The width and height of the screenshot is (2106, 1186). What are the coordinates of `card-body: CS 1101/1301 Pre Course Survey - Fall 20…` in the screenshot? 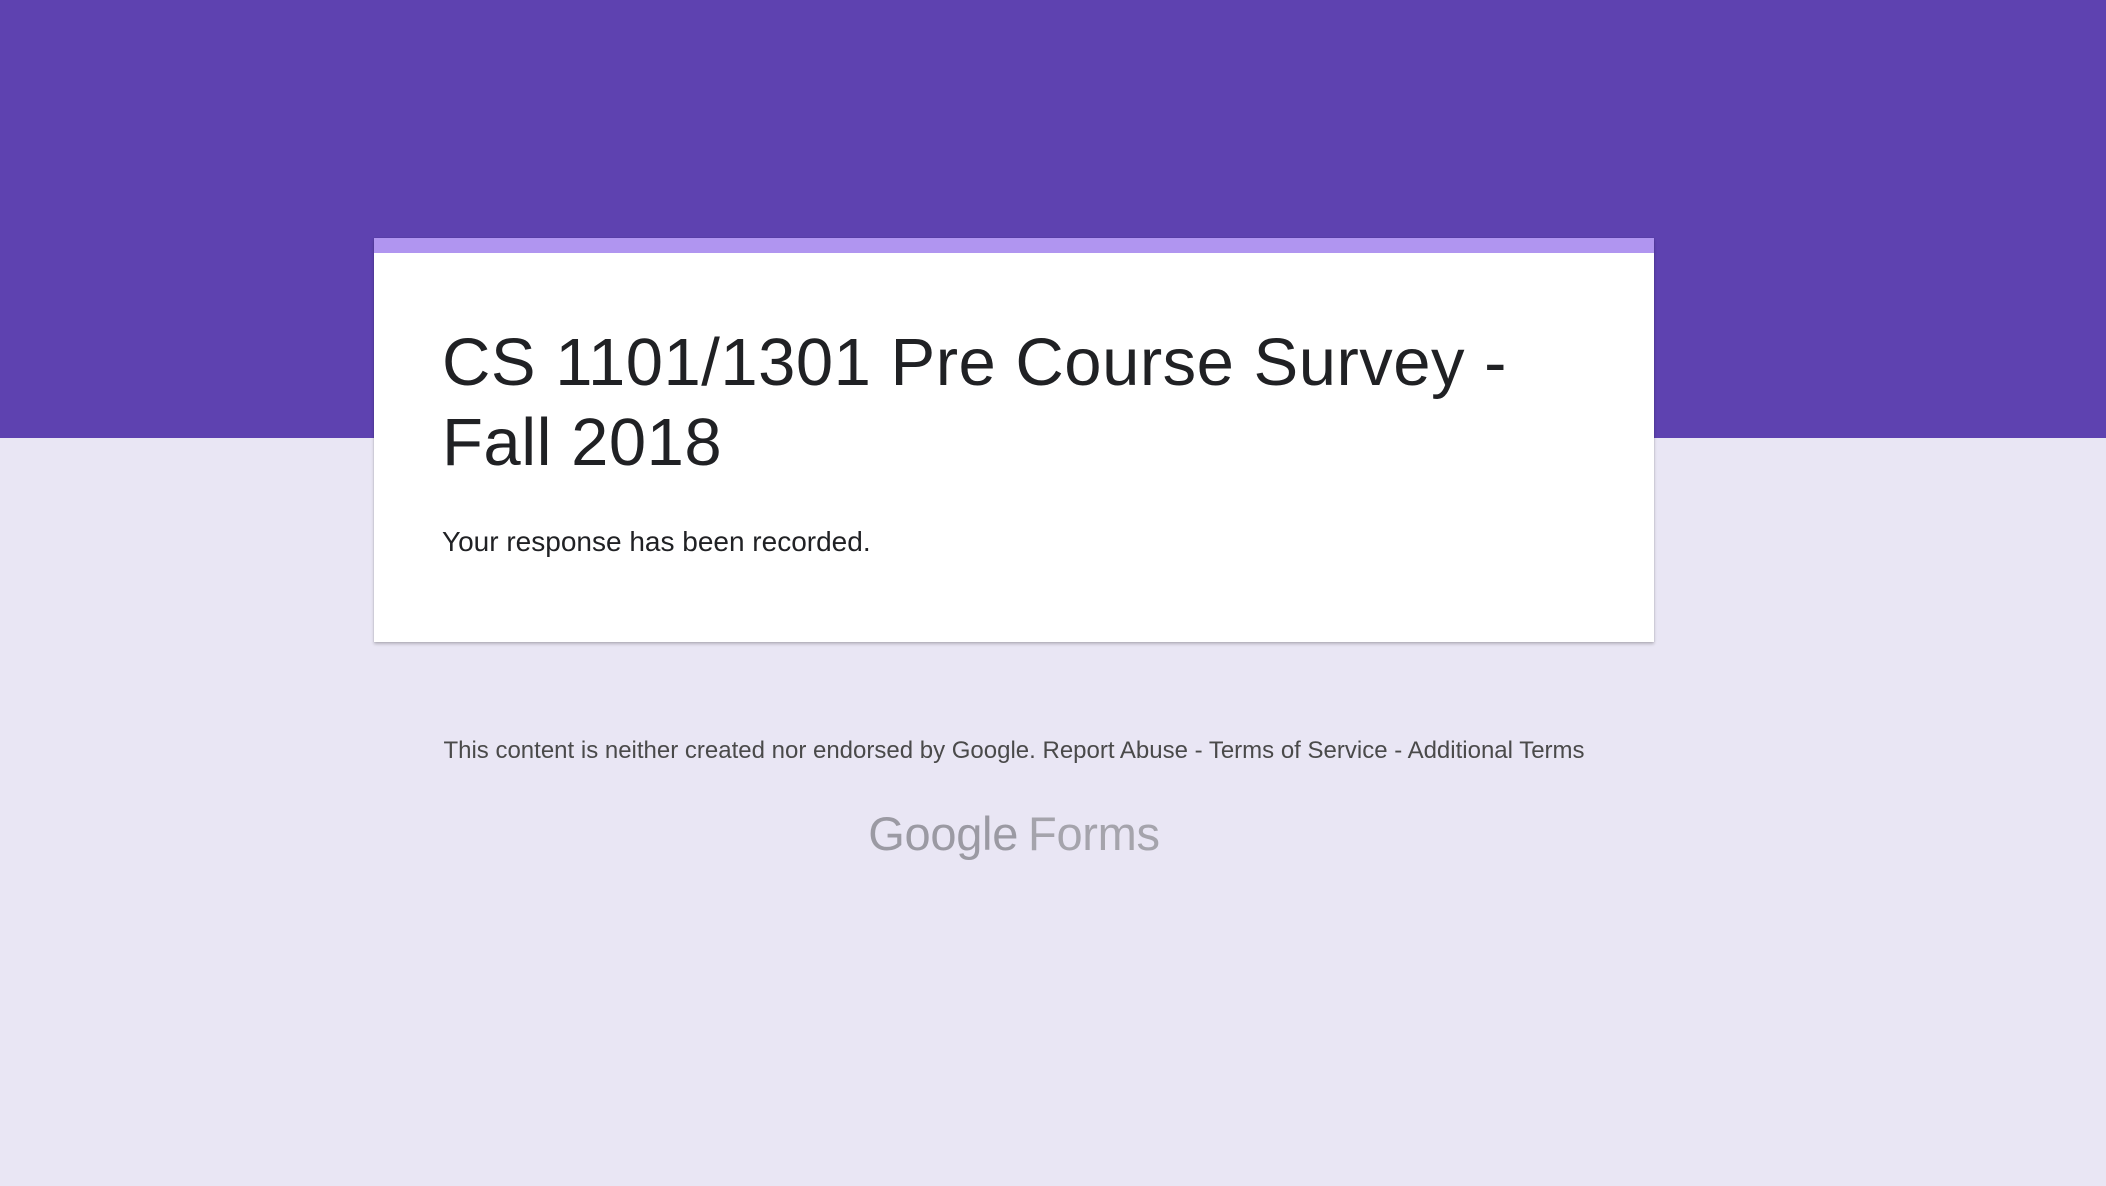 It's located at (1018, 441).